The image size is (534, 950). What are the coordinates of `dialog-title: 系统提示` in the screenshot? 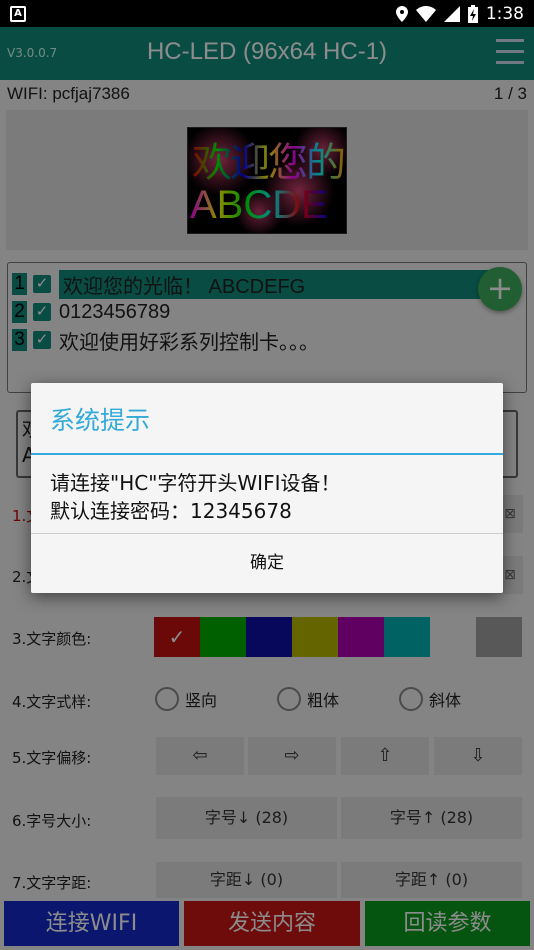 It's located at (100, 420).